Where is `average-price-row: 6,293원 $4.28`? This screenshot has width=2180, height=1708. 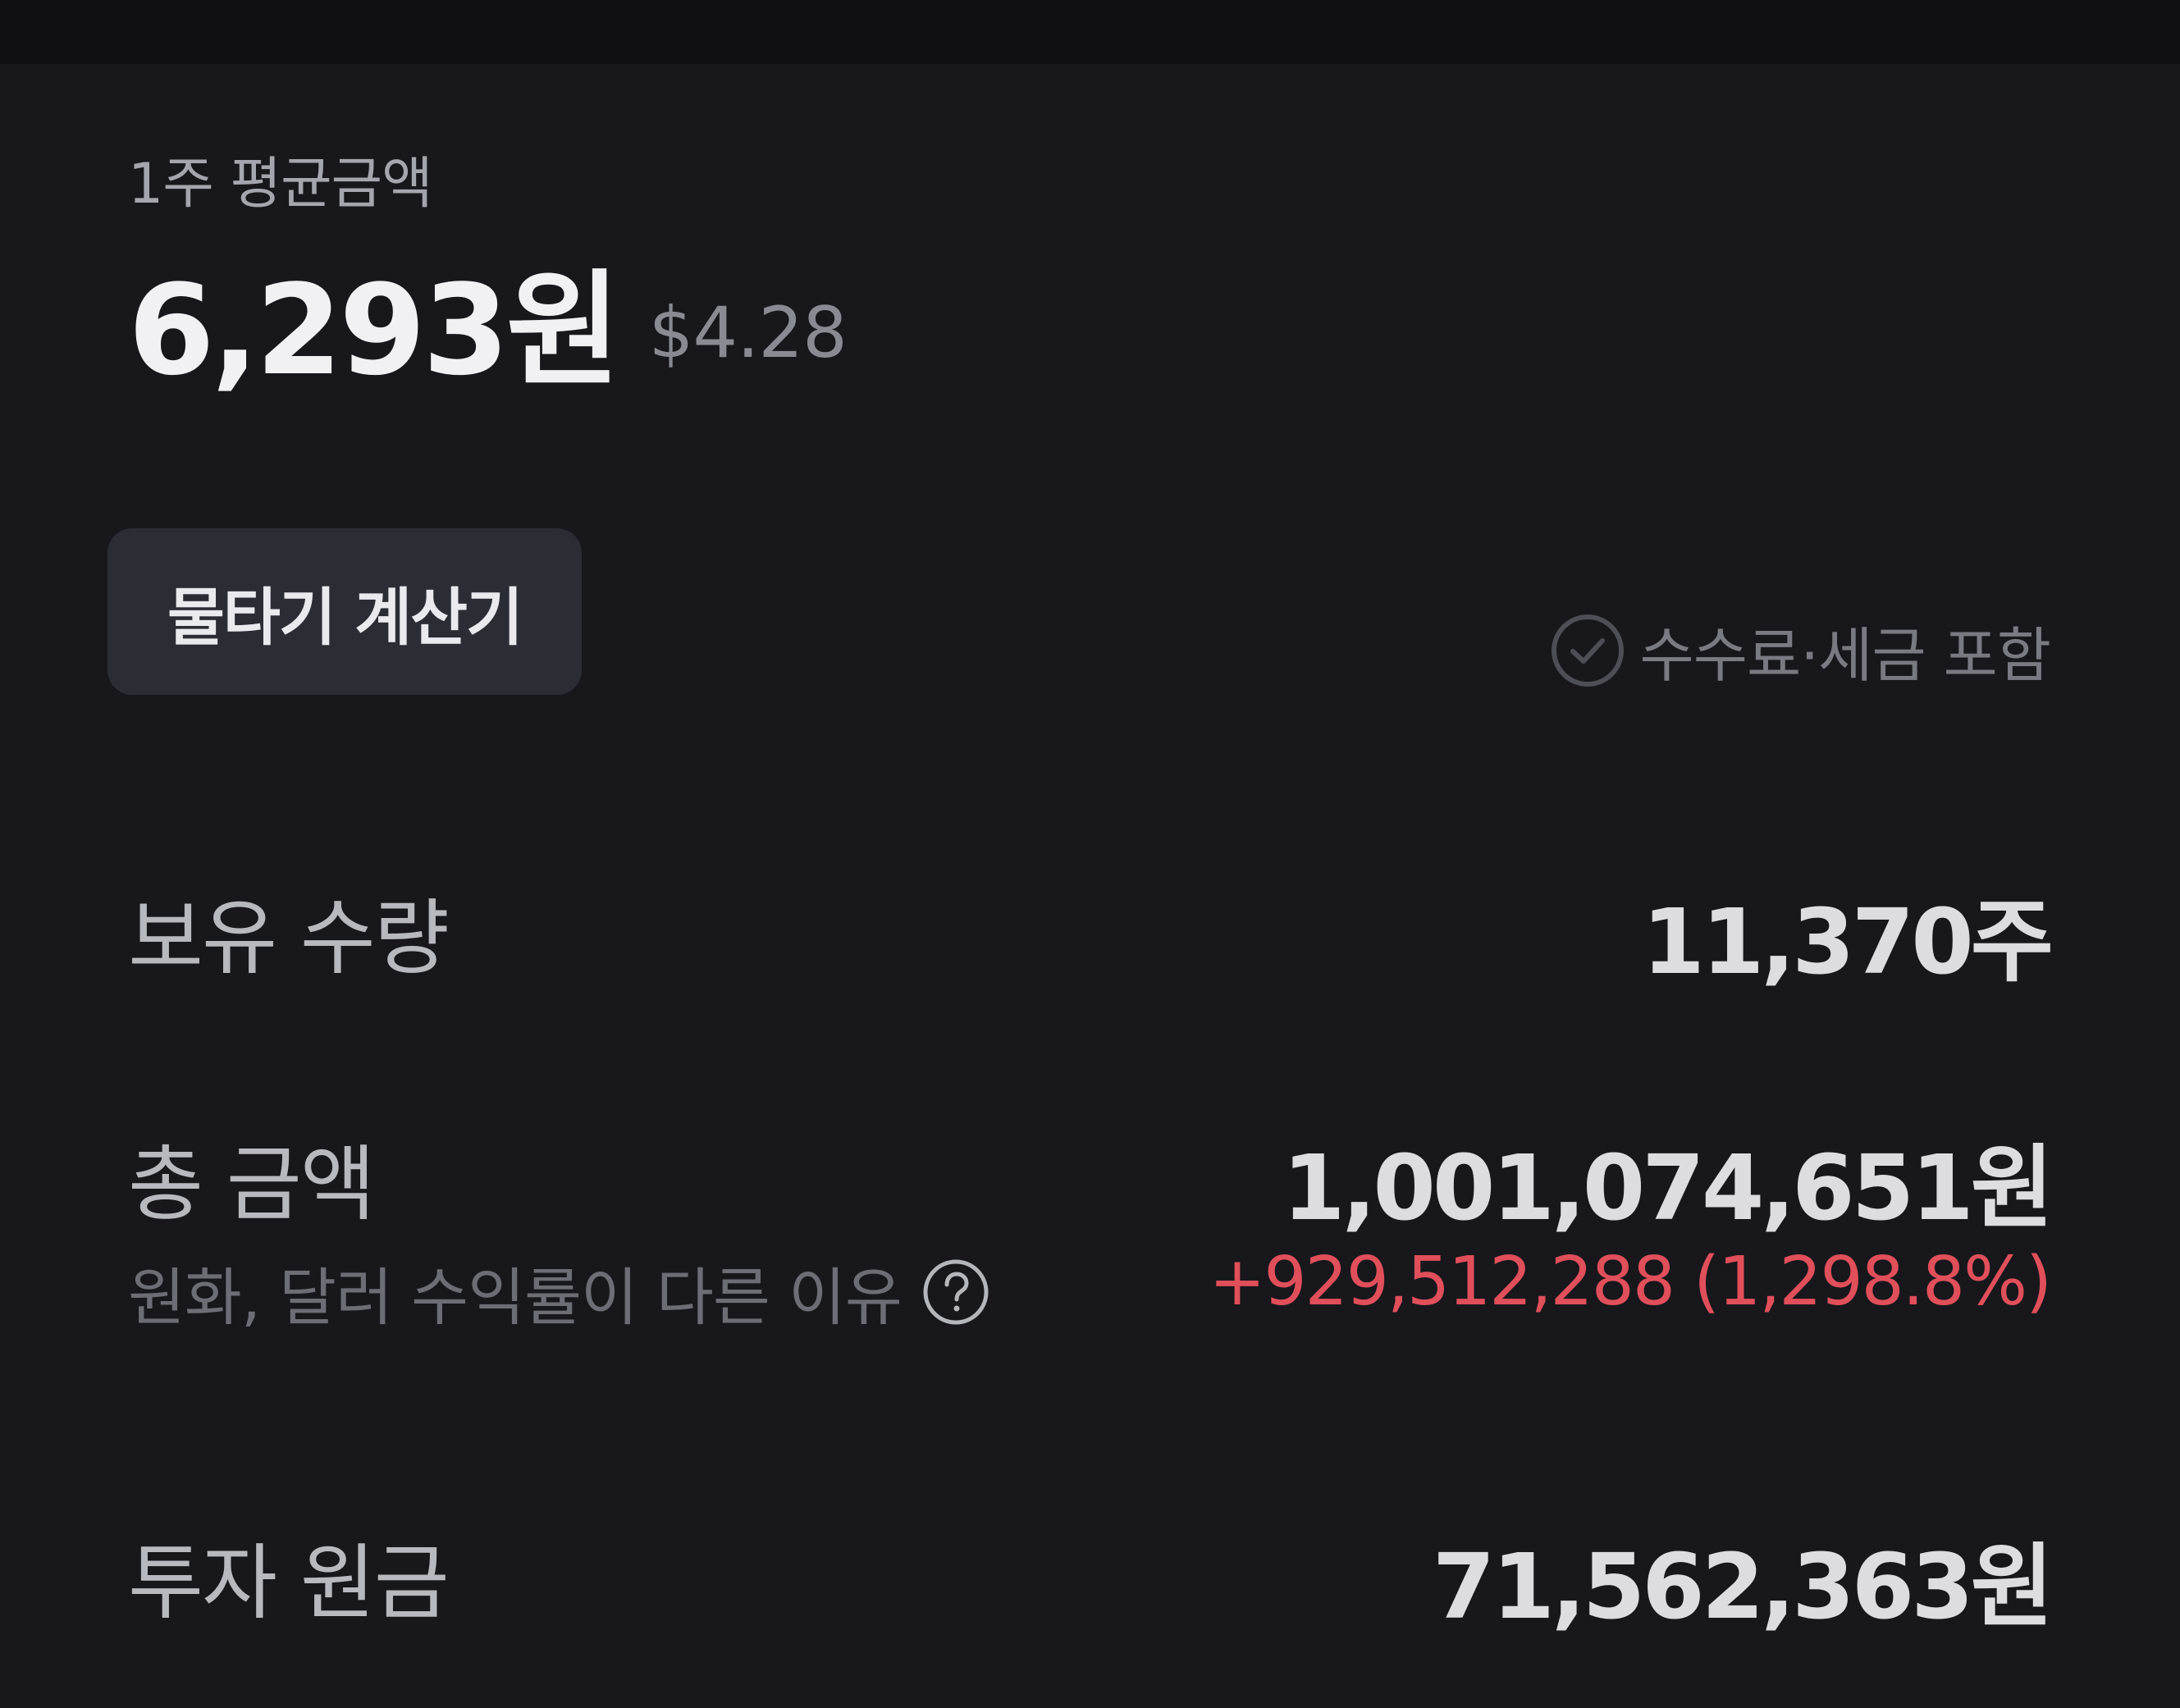
average-price-row: 6,293원 $4.28 is located at coordinates (488, 330).